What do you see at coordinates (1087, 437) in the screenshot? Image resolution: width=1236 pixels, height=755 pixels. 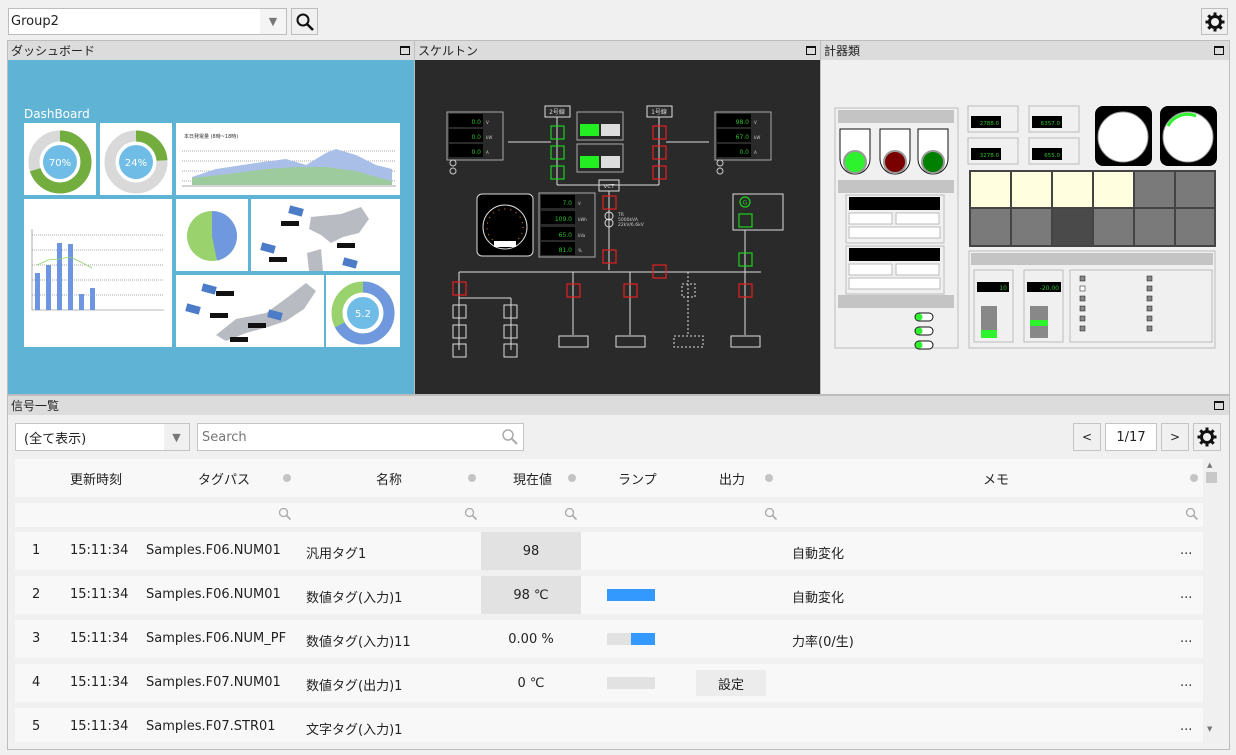 I see `prev-page-button: <` at bounding box center [1087, 437].